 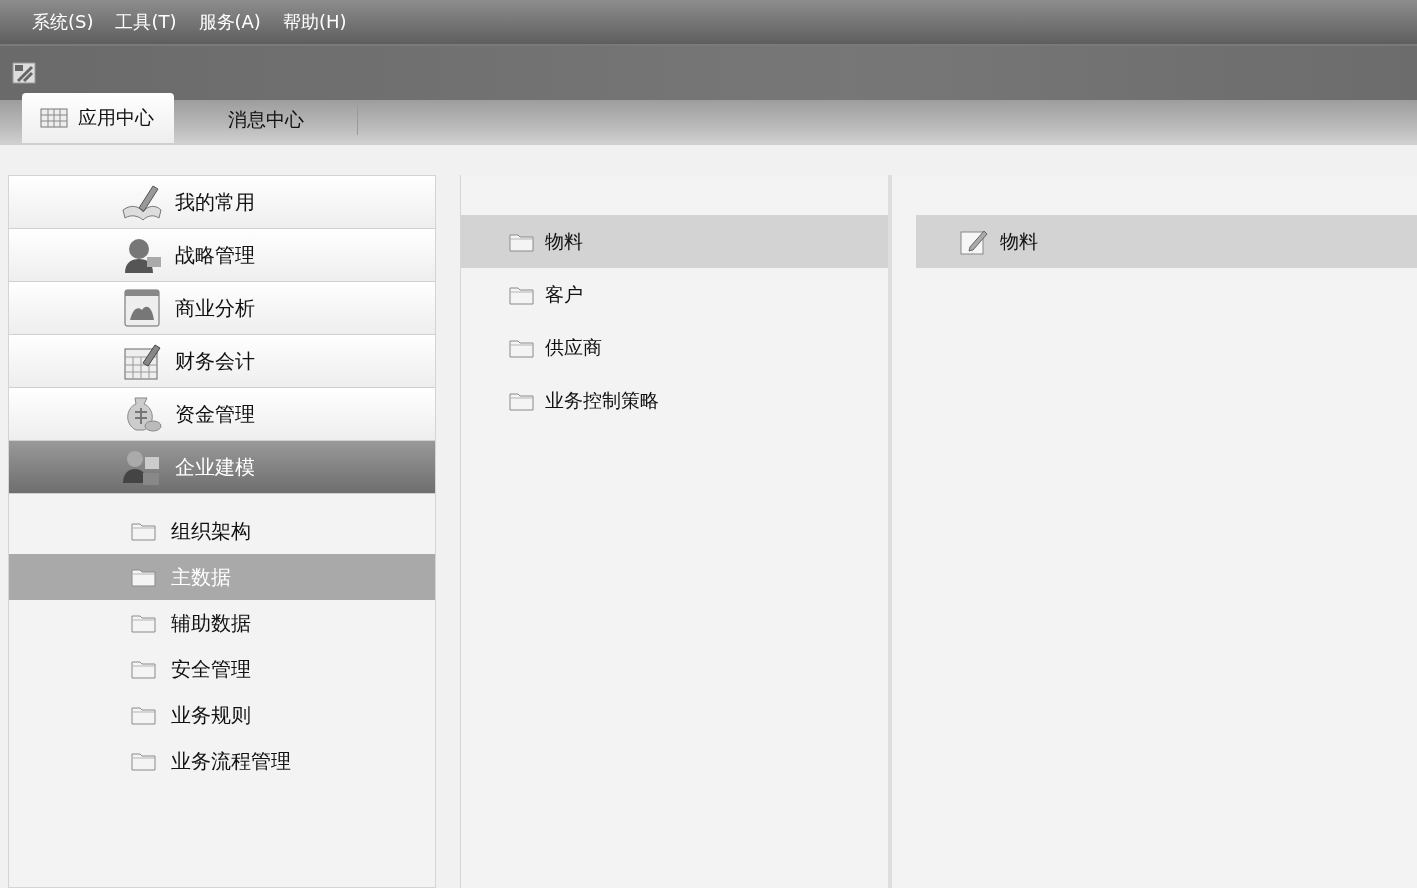 What do you see at coordinates (222, 715) in the screenshot?
I see `module-subitem: 业务规则` at bounding box center [222, 715].